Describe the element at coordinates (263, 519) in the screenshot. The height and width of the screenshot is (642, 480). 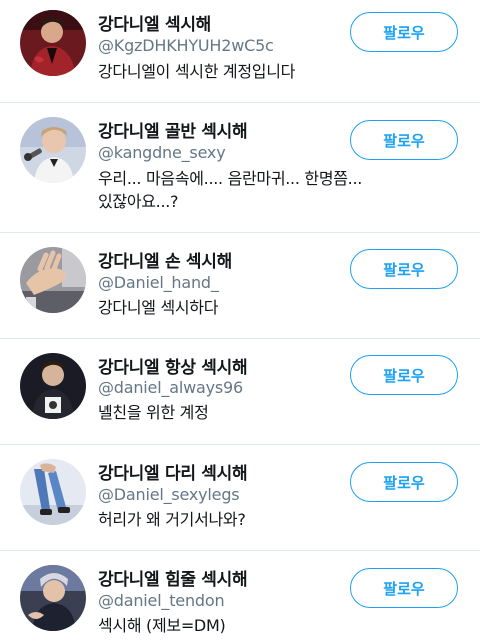
I see `account-bio: 허리가 왜 거기서나와?` at that location.